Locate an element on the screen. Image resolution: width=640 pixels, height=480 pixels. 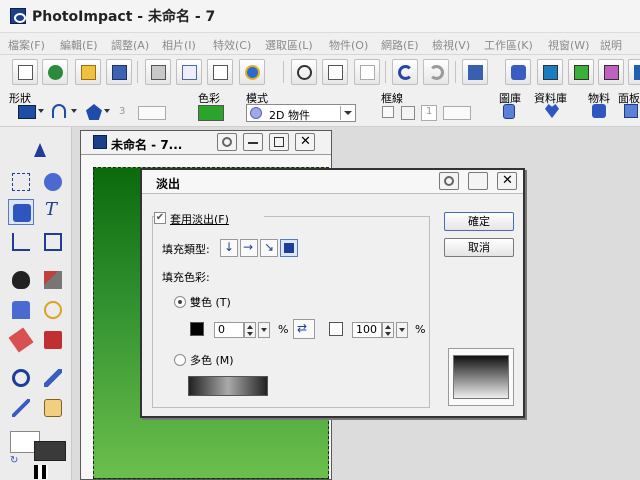
menu-effect: 特效(C) is located at coordinates (232, 45).